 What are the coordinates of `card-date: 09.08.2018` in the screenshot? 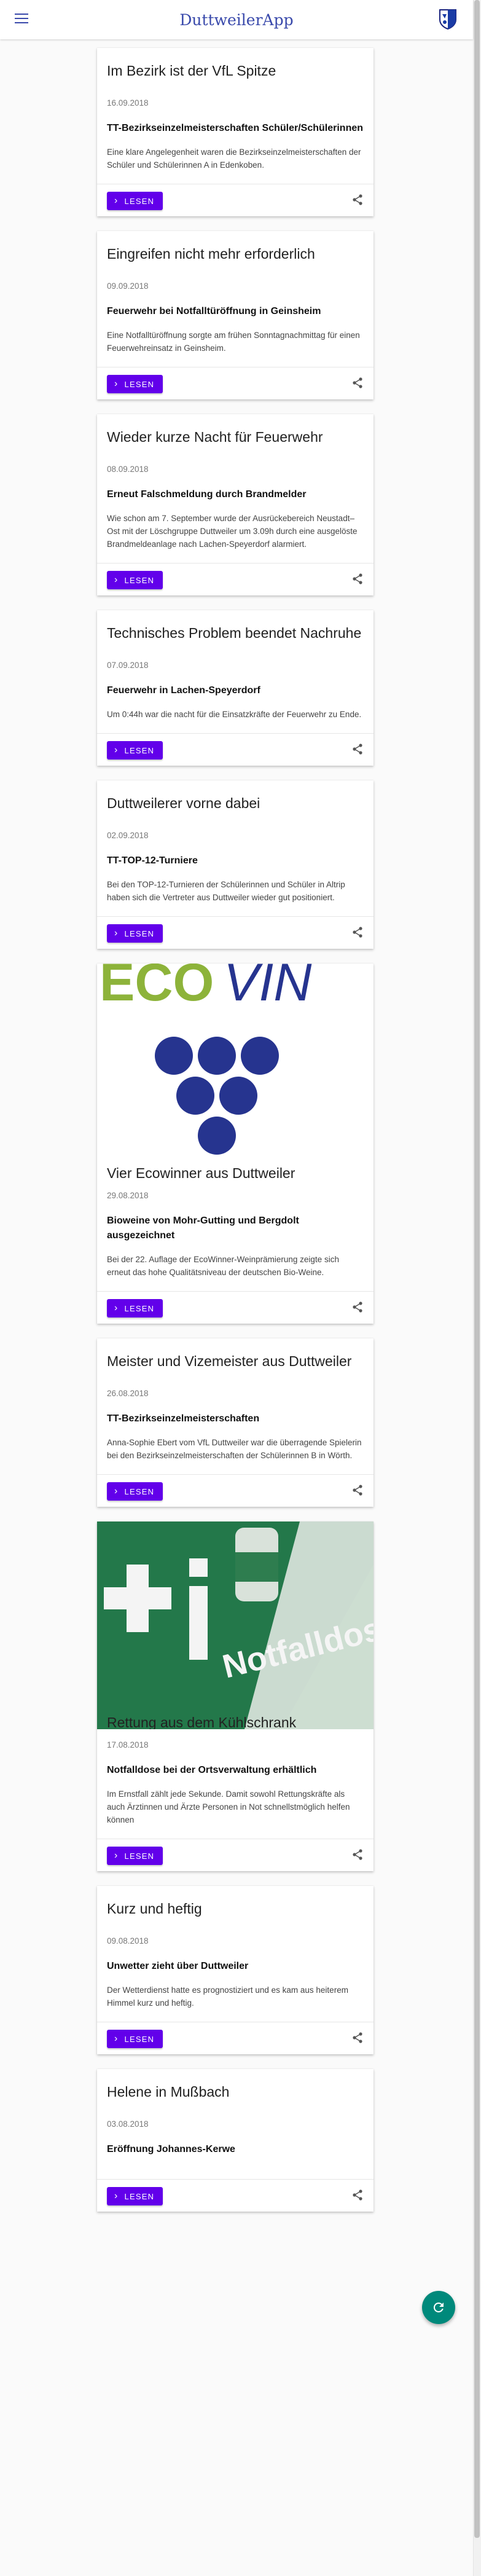 It's located at (128, 1941).